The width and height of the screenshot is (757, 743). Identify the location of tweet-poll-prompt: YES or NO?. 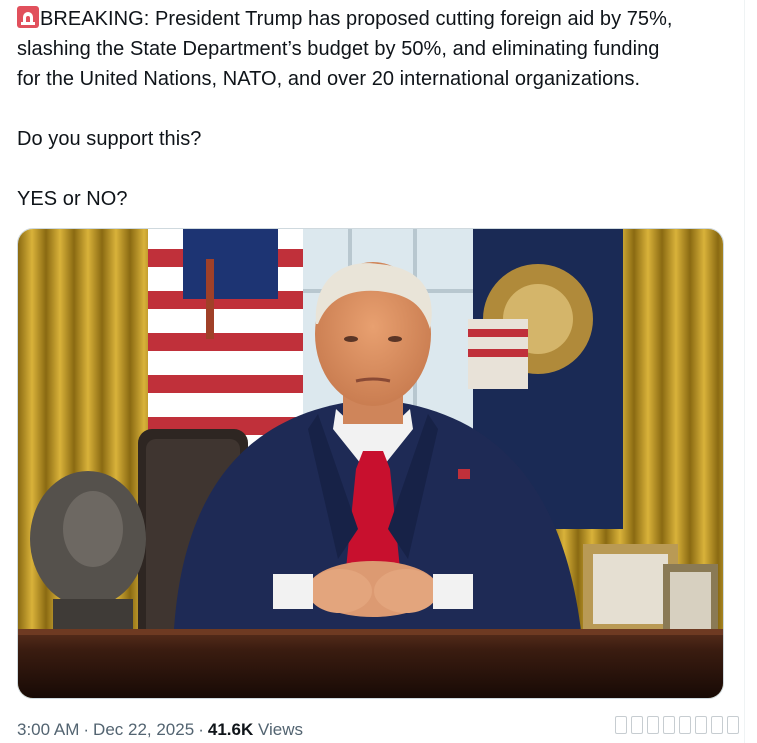
(72, 199).